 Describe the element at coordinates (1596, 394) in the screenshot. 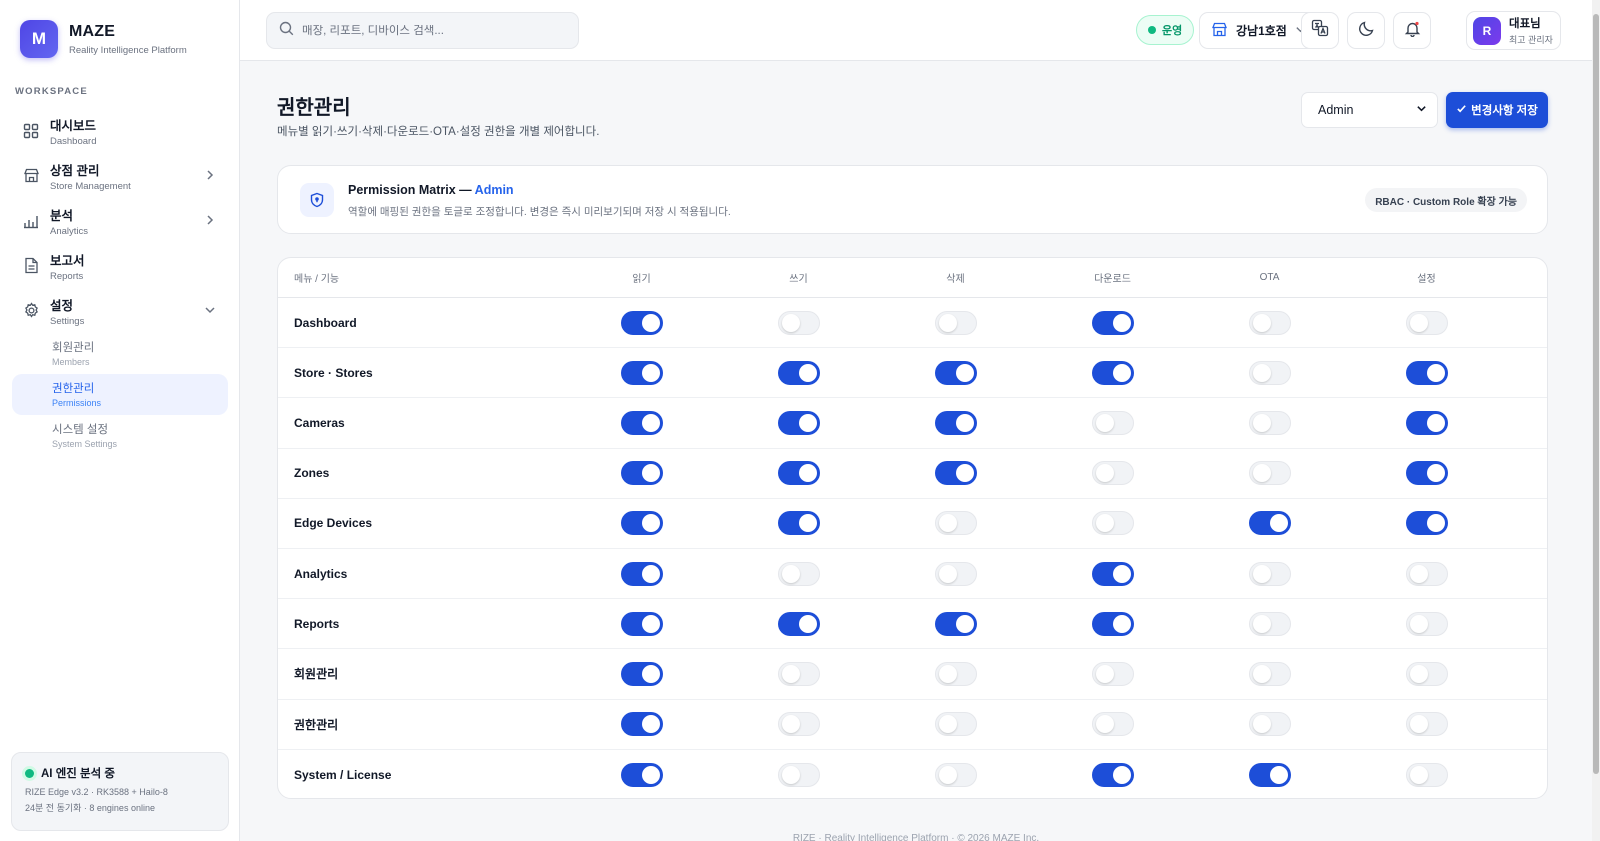

I see `scrollbar-thumb` at that location.